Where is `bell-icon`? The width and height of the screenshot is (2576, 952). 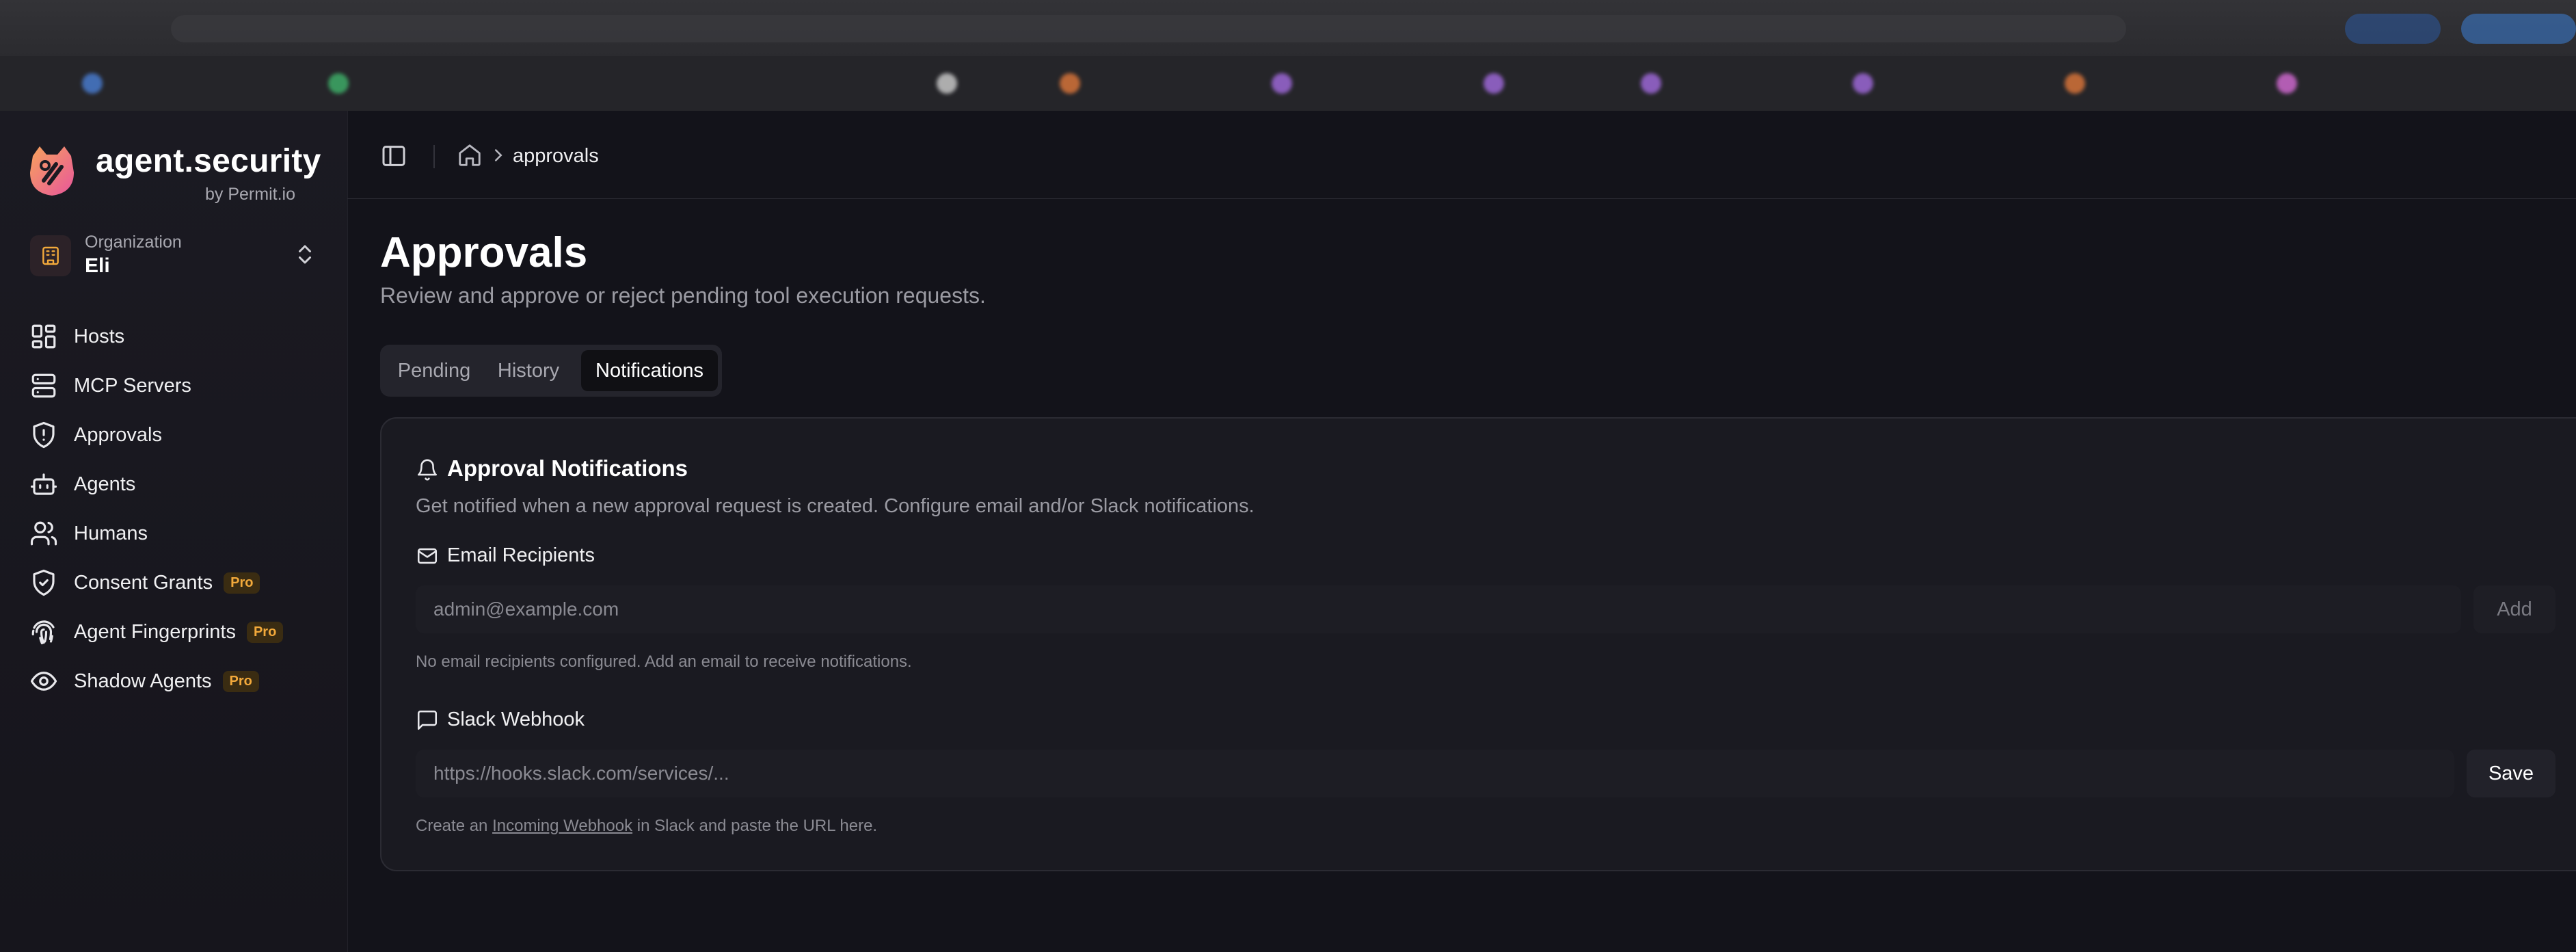 bell-icon is located at coordinates (427, 470).